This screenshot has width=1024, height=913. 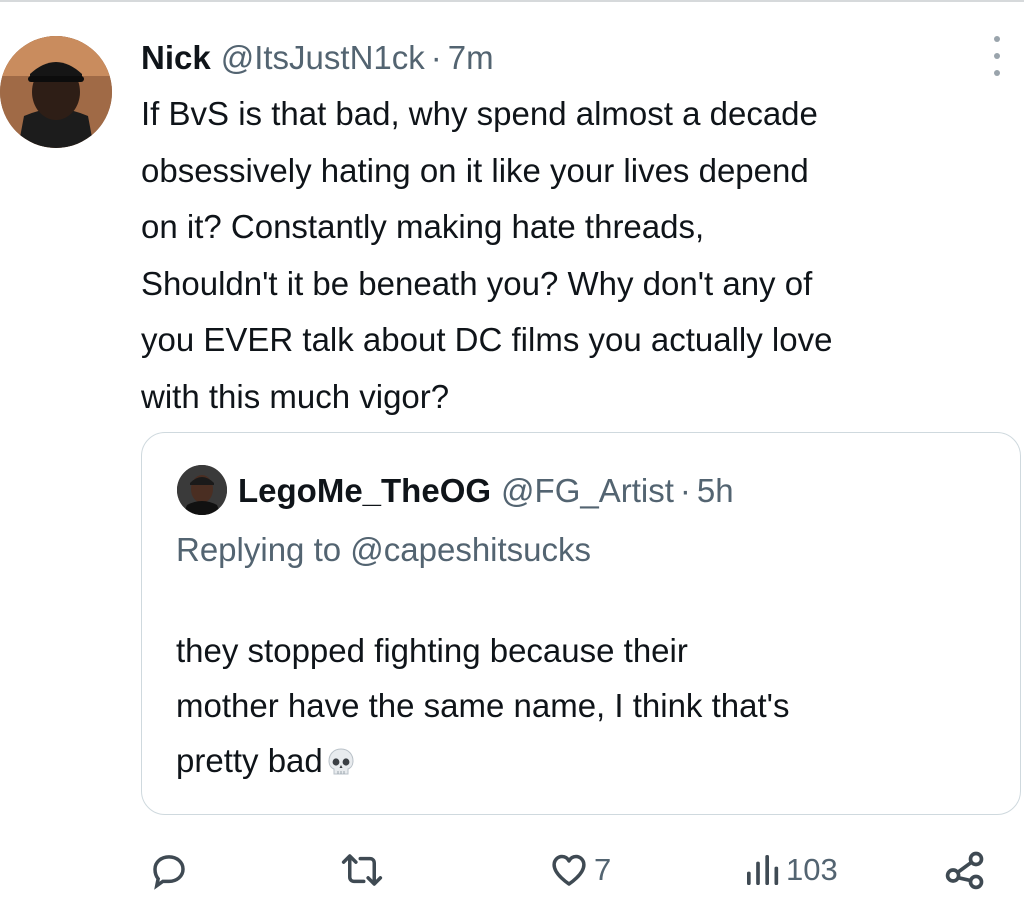 I want to click on share-button, so click(x=965, y=870).